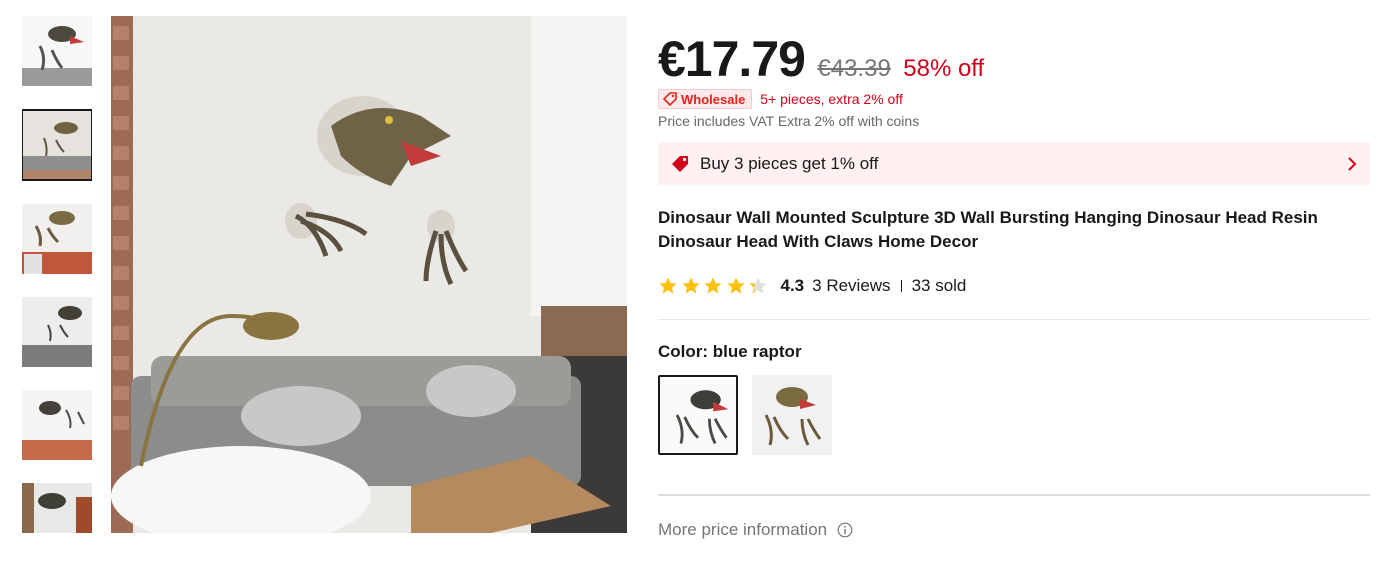 The height and width of the screenshot is (576, 1392). Describe the element at coordinates (939, 285) in the screenshot. I see `sold-count: 33 sold` at that location.